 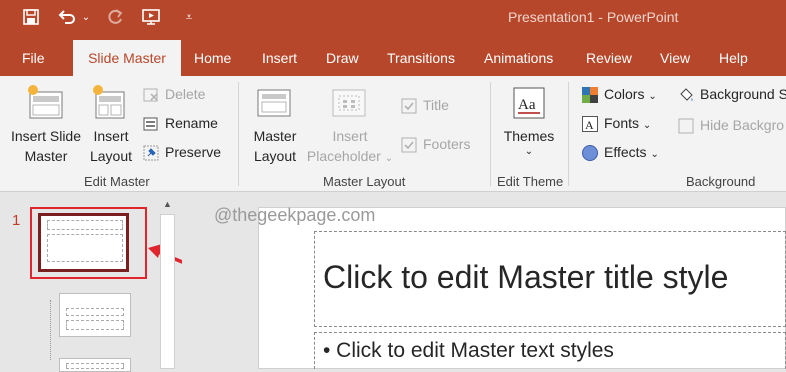 I want to click on undo-dropdown-icon: ⌄, so click(x=86, y=17).